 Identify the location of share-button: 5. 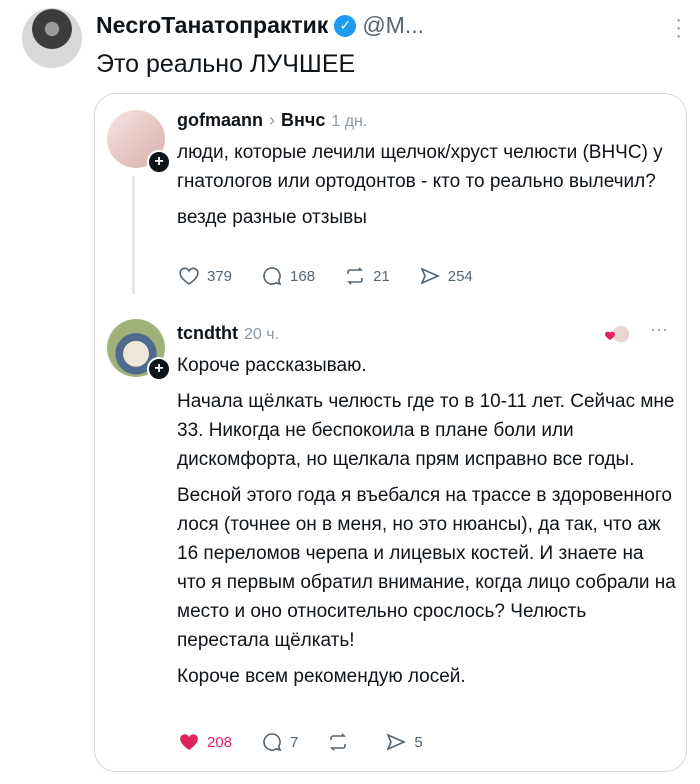
(403, 742).